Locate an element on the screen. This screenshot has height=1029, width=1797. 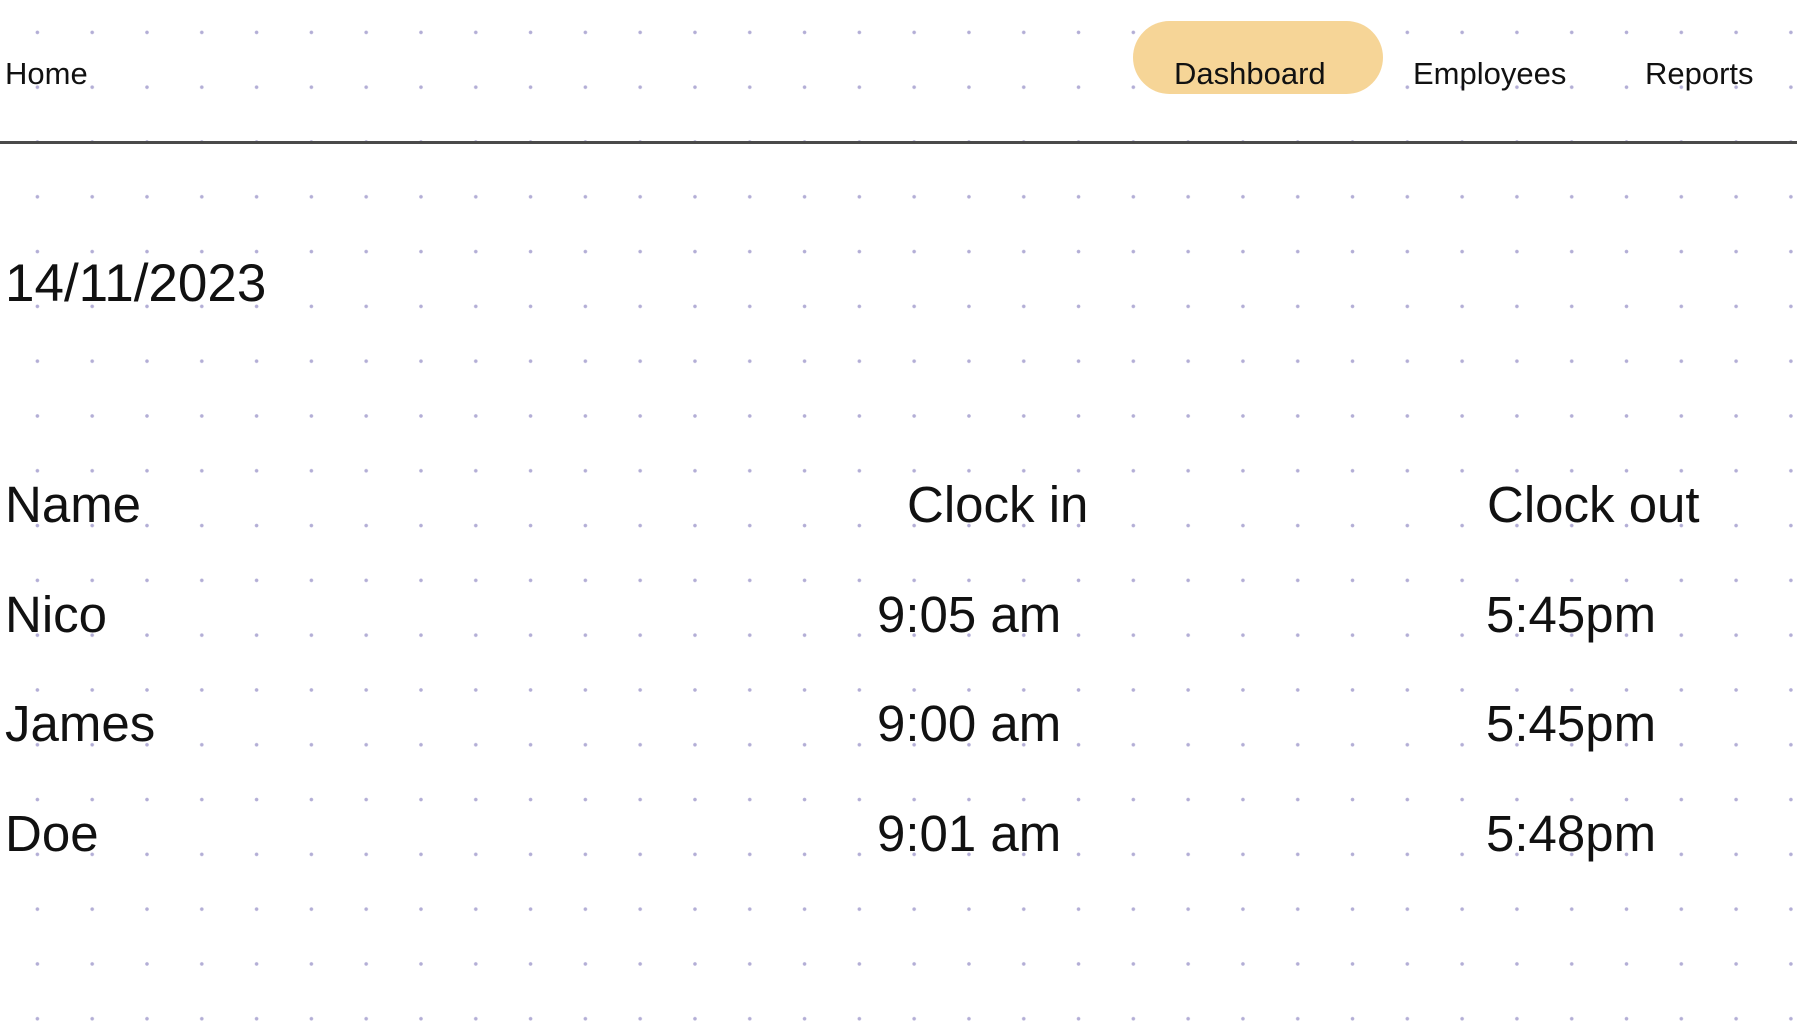
column-header-clock-out: Clock out is located at coordinates (1593, 504).